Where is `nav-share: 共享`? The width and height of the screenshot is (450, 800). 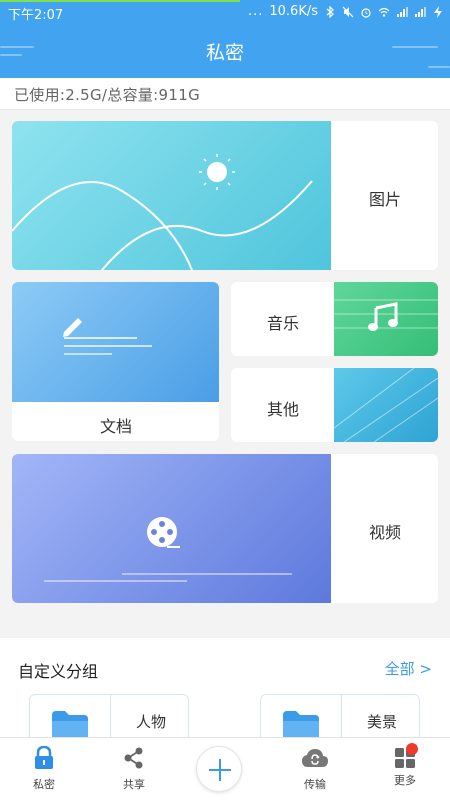 nav-share: 共享 is located at coordinates (134, 769).